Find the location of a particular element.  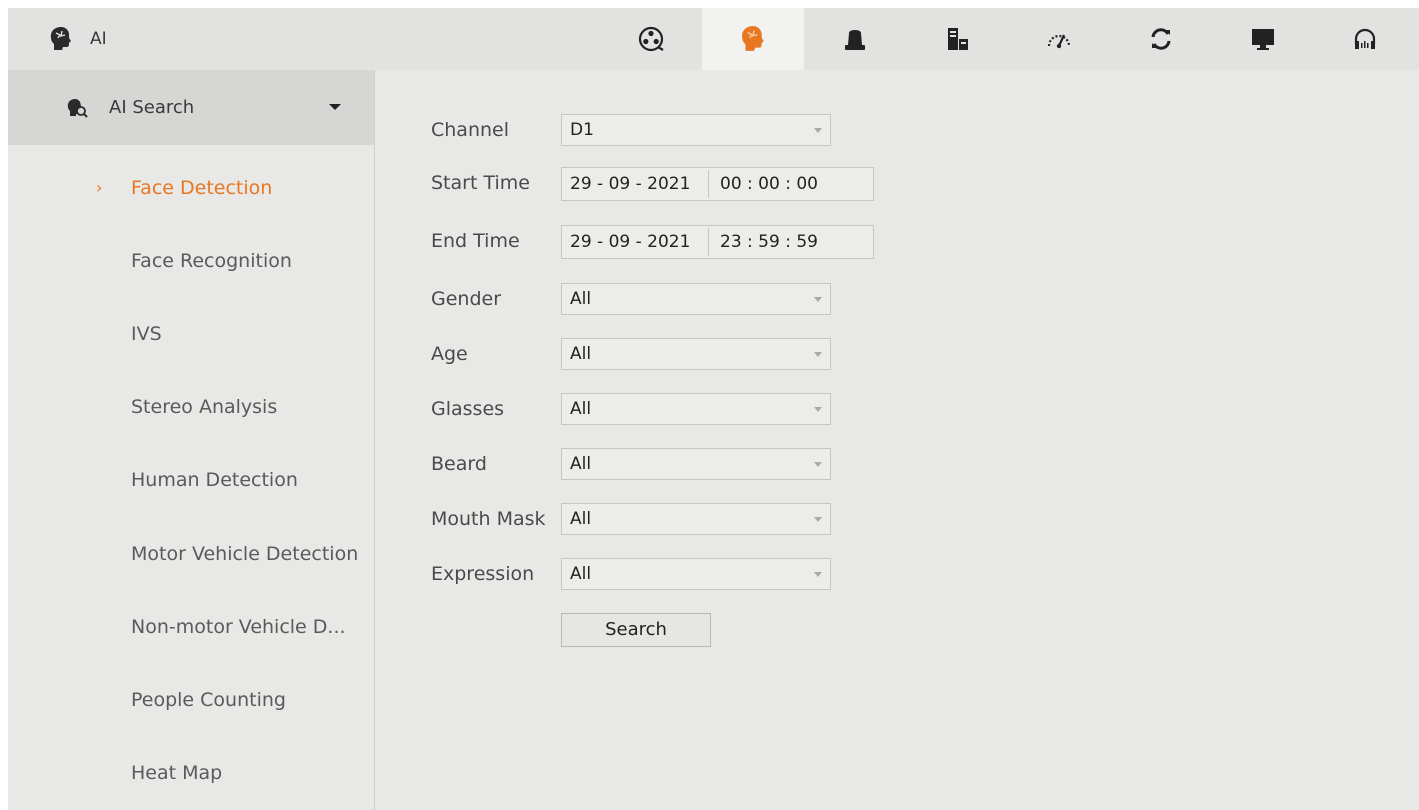

sidebar-item-heat-map: Heat Map is located at coordinates (191, 773).